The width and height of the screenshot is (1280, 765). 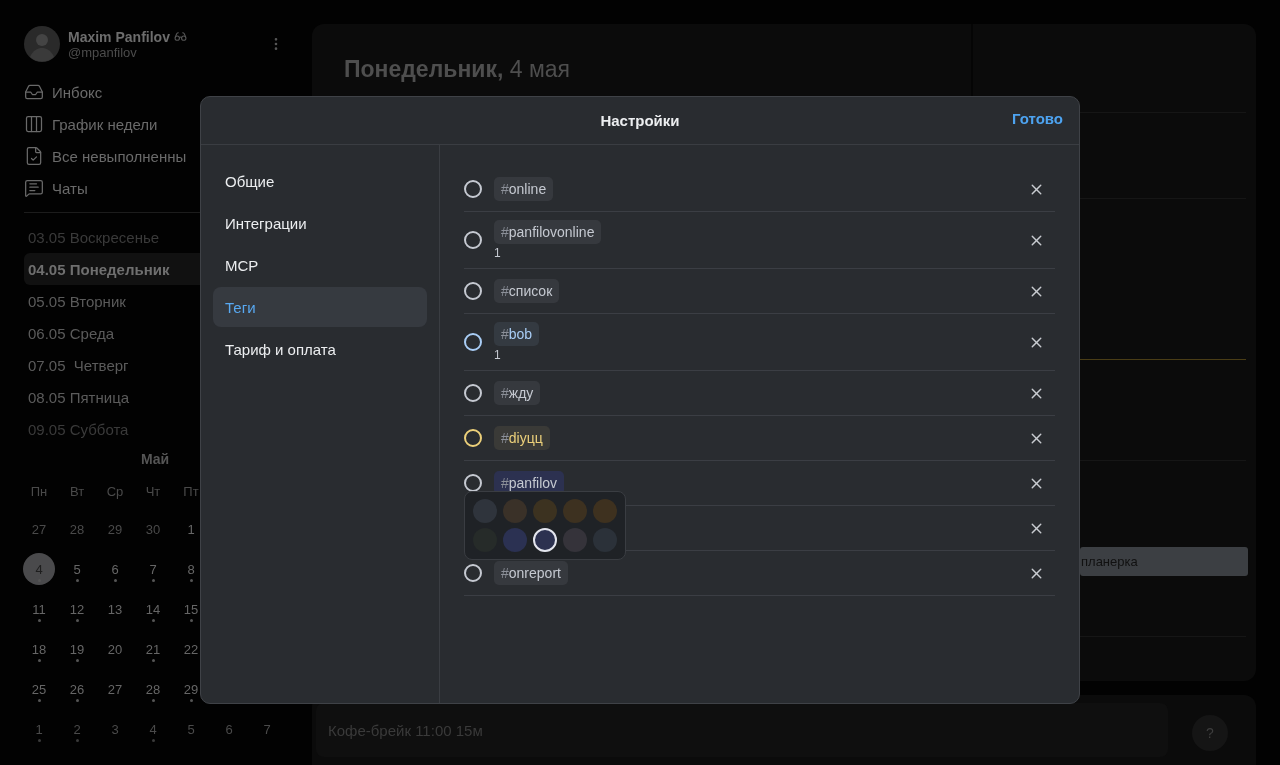 I want to click on done-button: Готово, so click(x=1037, y=118).